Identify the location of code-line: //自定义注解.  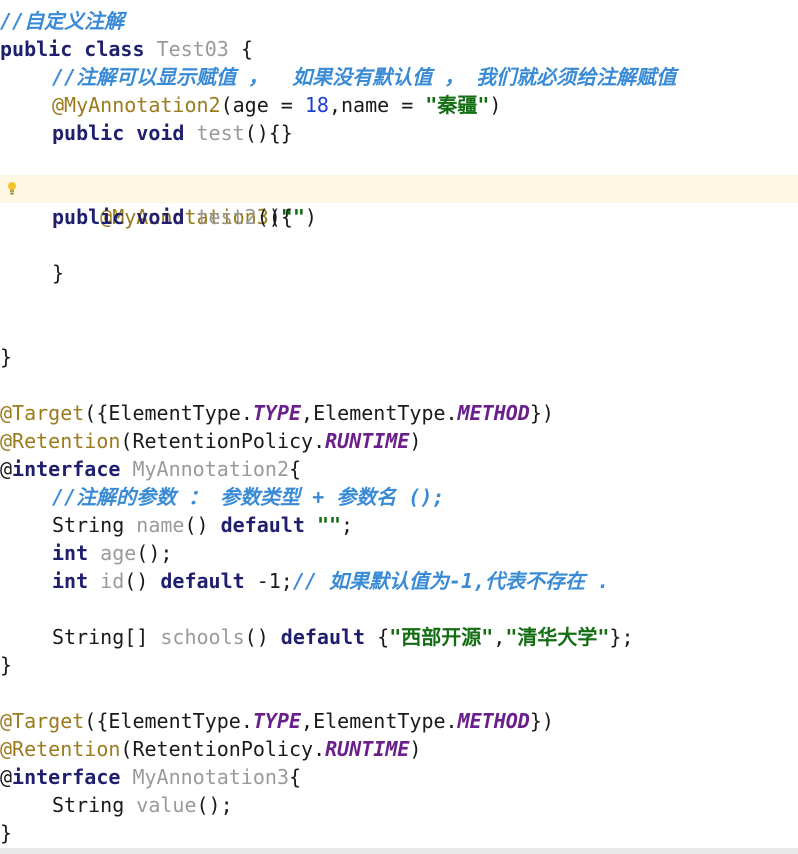
(399, 21).